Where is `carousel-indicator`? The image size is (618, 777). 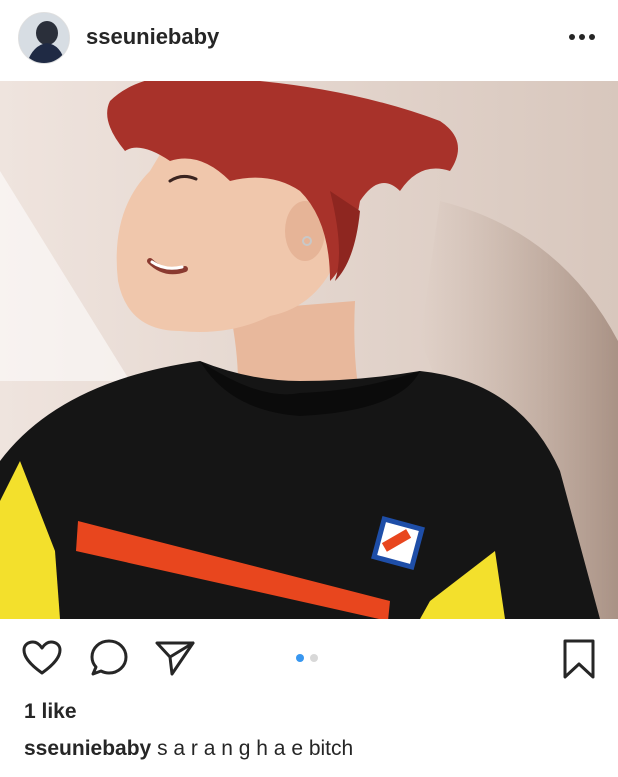
carousel-indicator is located at coordinates (307, 658).